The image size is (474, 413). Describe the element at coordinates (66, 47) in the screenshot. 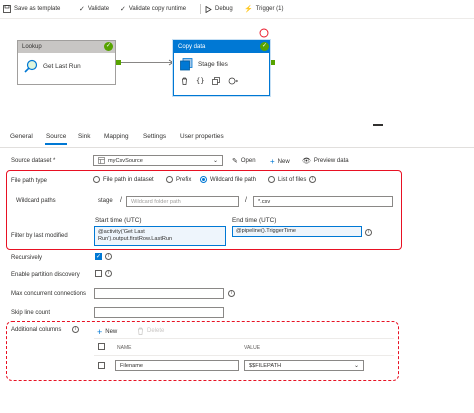

I see `lookup-activity-header: Lookup` at that location.